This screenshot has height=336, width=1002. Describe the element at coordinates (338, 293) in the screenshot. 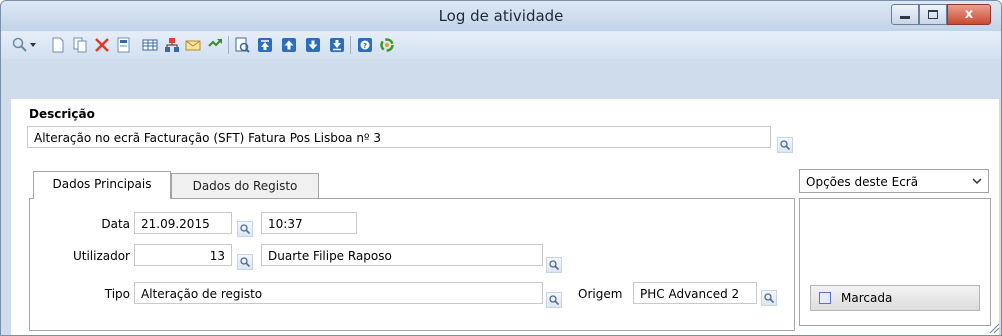

I see `tipo-field: Alteração de registo` at that location.